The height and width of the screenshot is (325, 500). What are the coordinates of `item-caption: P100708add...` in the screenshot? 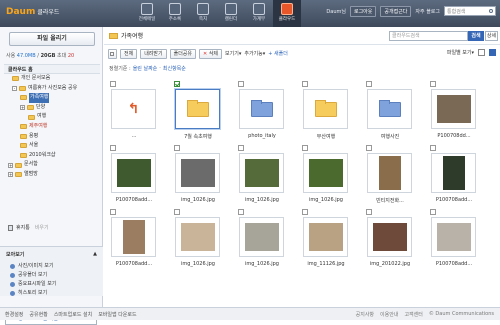 It's located at (134, 264).